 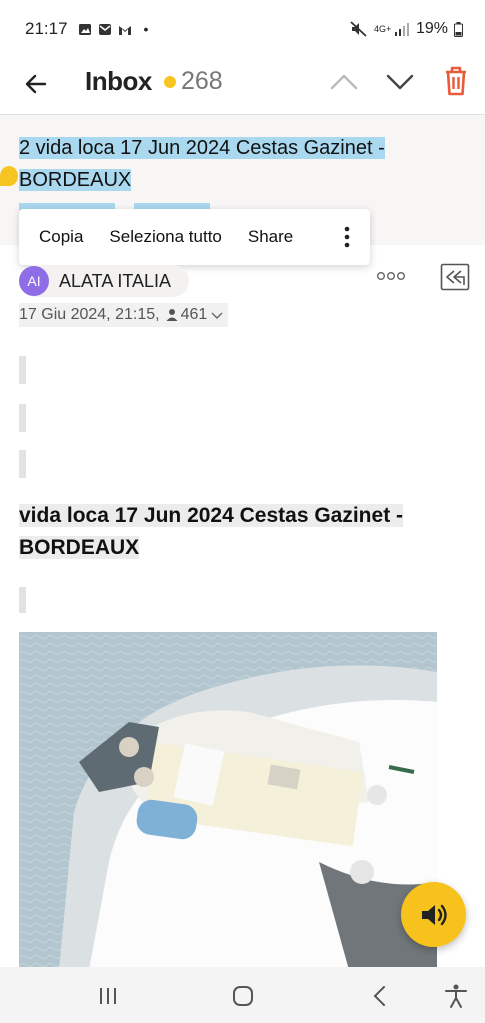 What do you see at coordinates (9, 176) in the screenshot?
I see `selection-handle` at bounding box center [9, 176].